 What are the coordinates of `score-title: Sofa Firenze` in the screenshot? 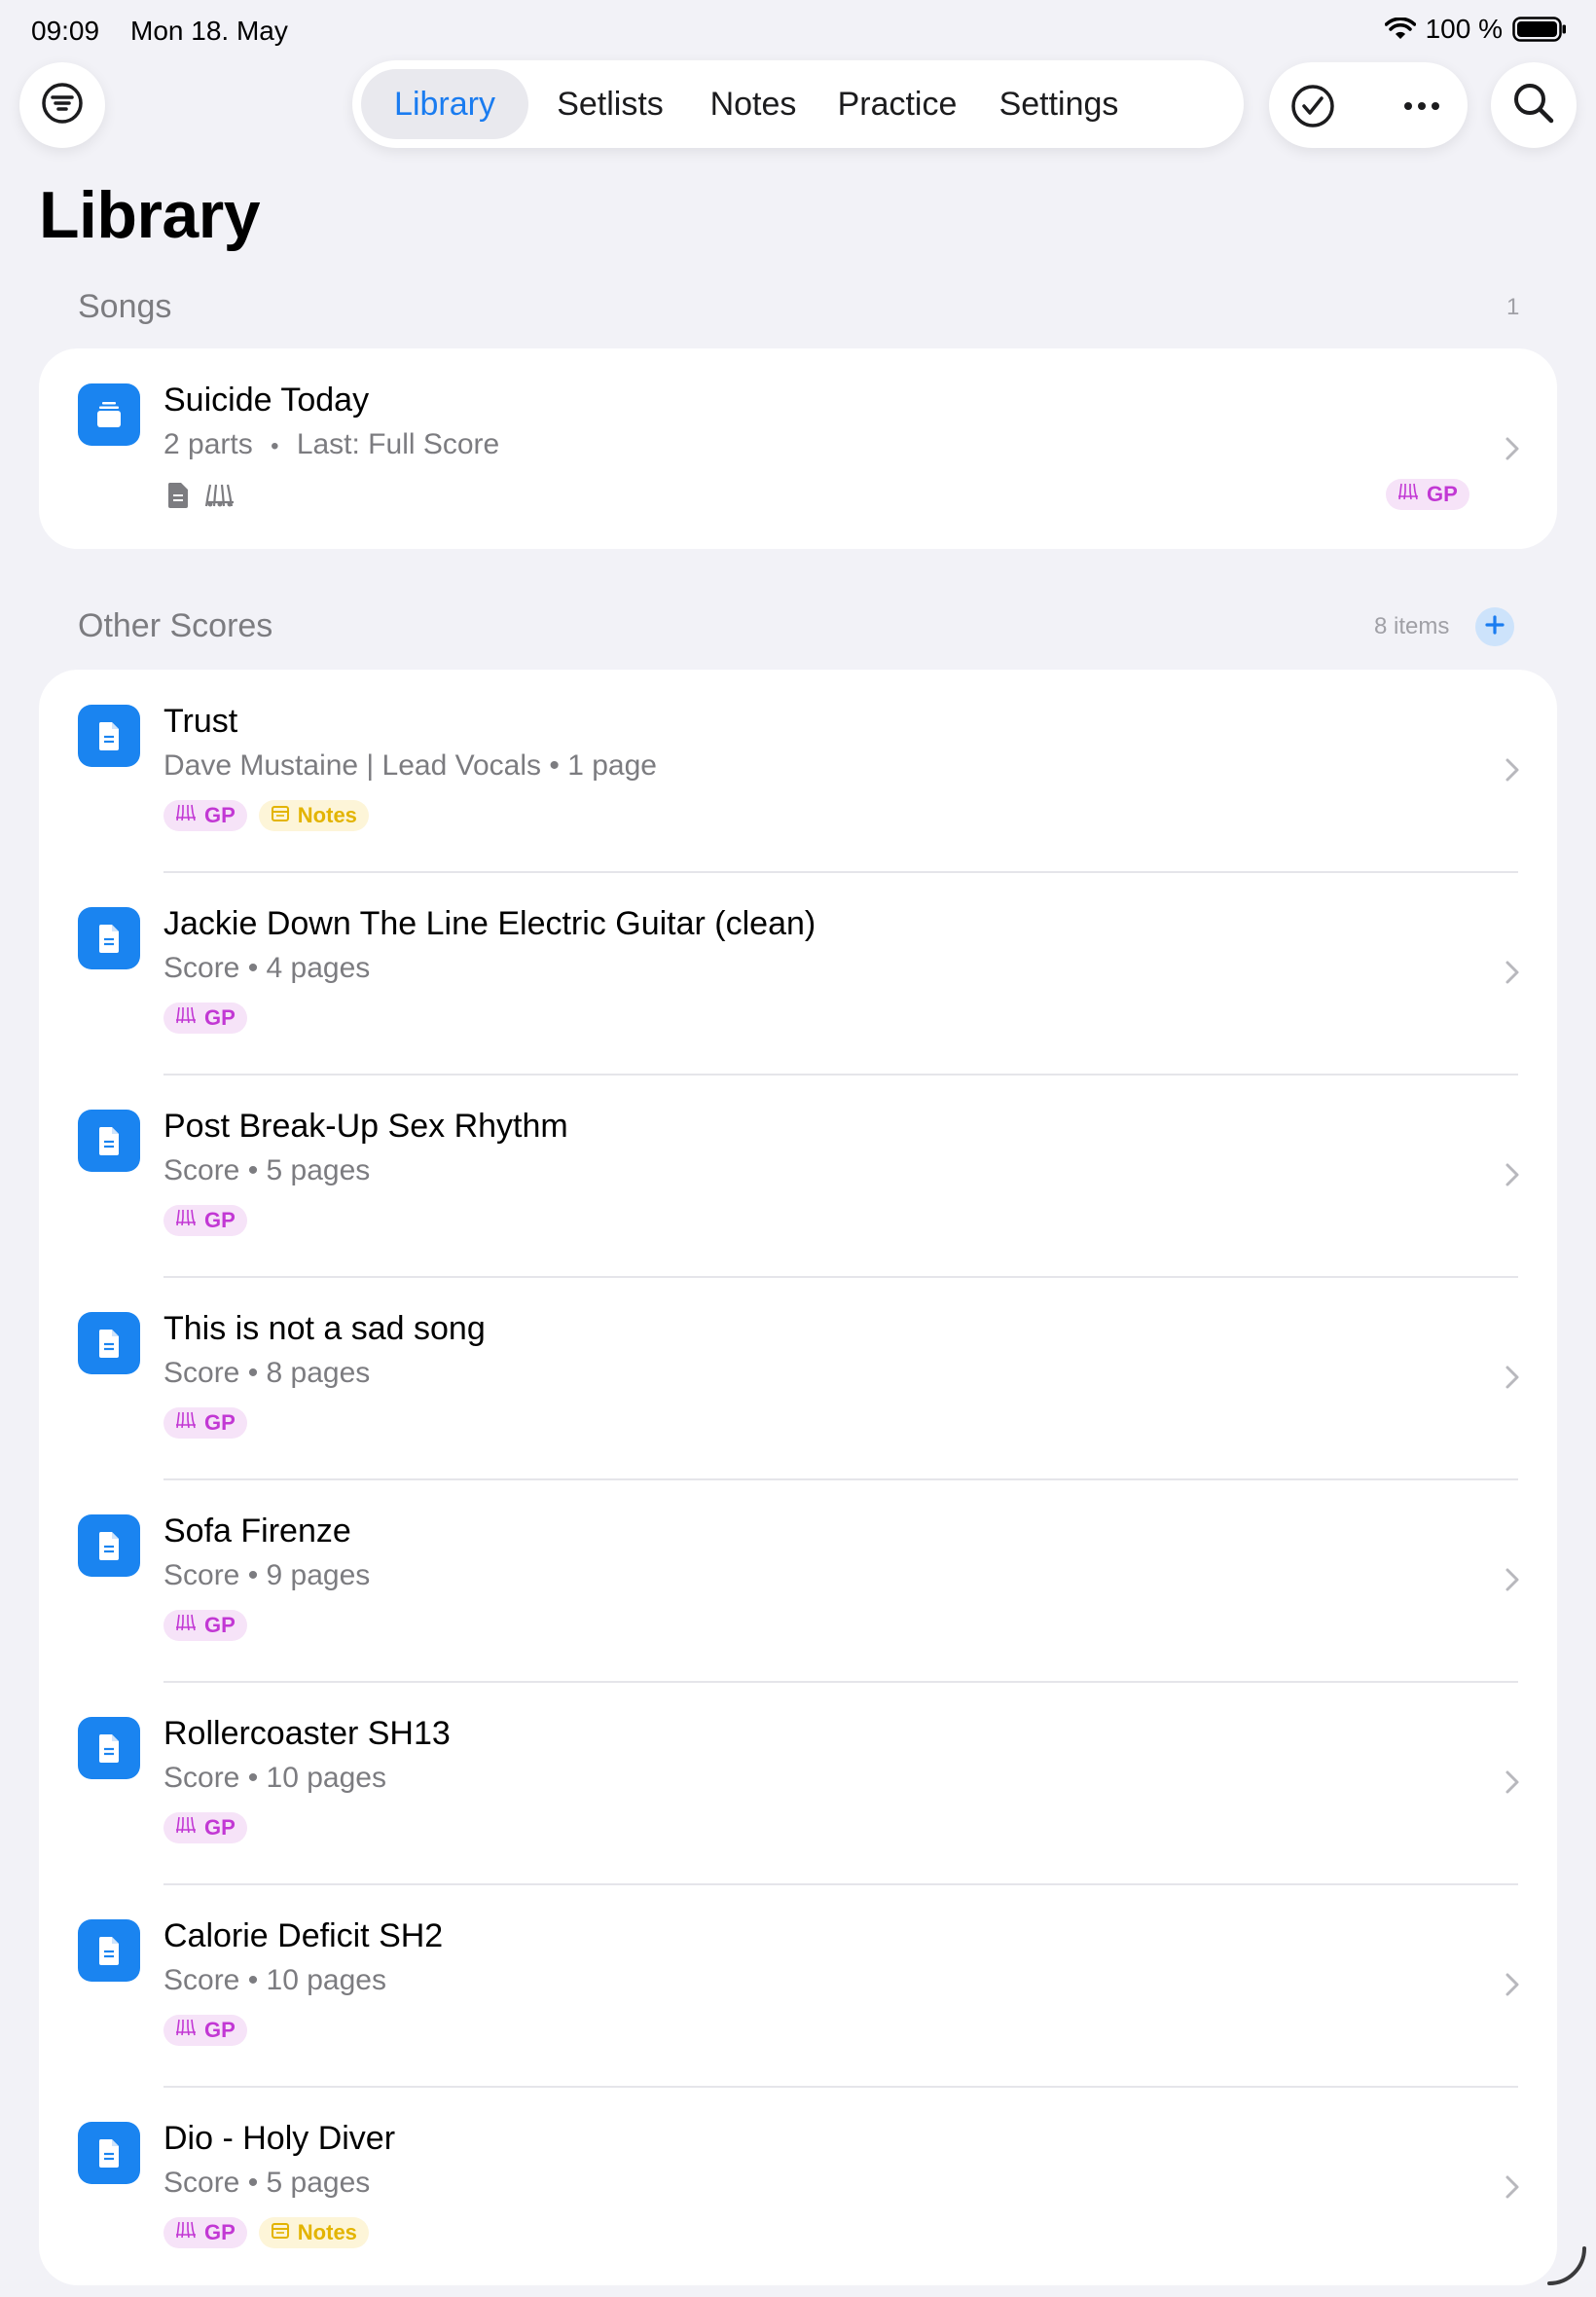 It's located at (257, 1531).